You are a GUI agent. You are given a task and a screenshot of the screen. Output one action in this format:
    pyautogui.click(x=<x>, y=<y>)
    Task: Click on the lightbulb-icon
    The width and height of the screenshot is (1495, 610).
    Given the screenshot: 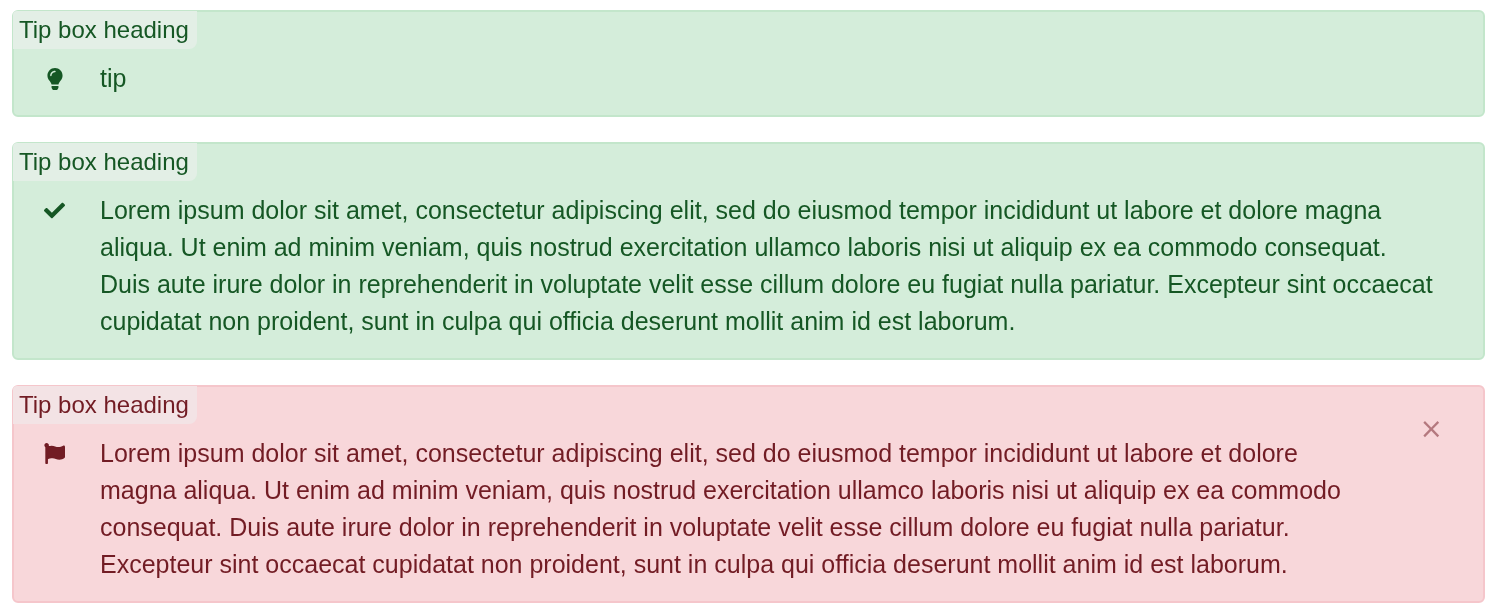 What is the action you would take?
    pyautogui.click(x=55, y=78)
    